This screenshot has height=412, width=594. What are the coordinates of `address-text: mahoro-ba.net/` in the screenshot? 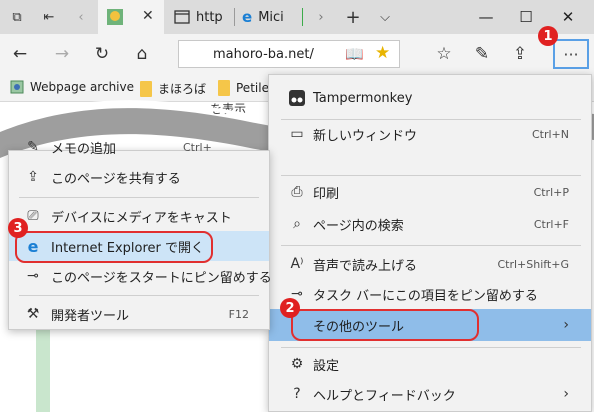 It's located at (263, 54).